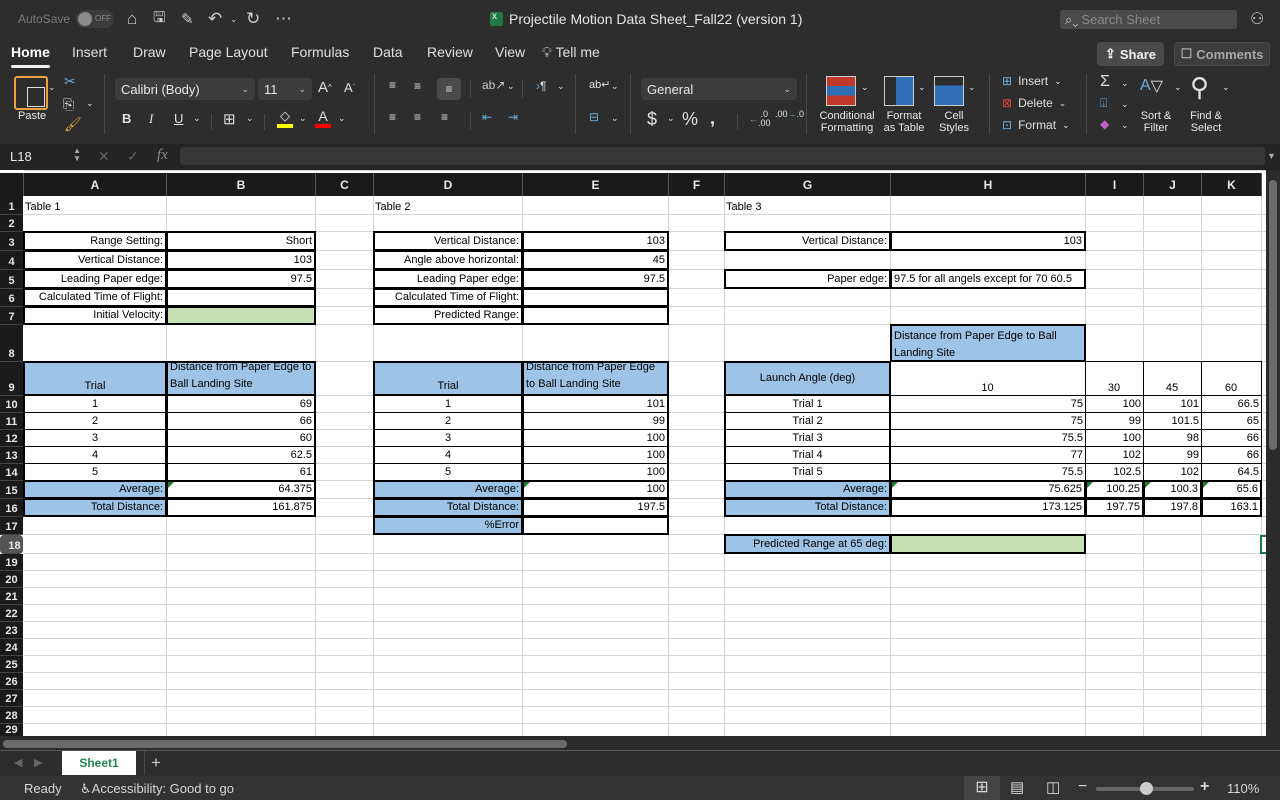 The height and width of the screenshot is (800, 1280). What do you see at coordinates (1172, 438) in the screenshot?
I see `table3-trial-value: 98` at bounding box center [1172, 438].